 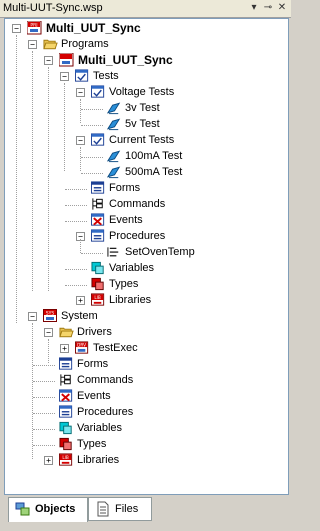 I want to click on files-icon, so click(x=103, y=509).